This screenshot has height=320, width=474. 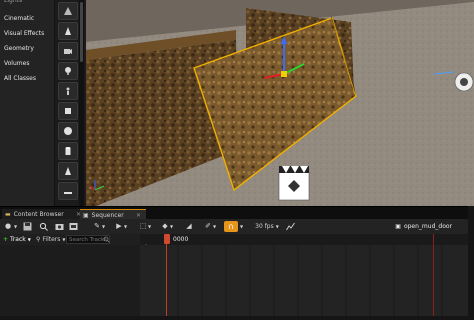 I want to click on filter-icon: ⚲, so click(x=38, y=239).